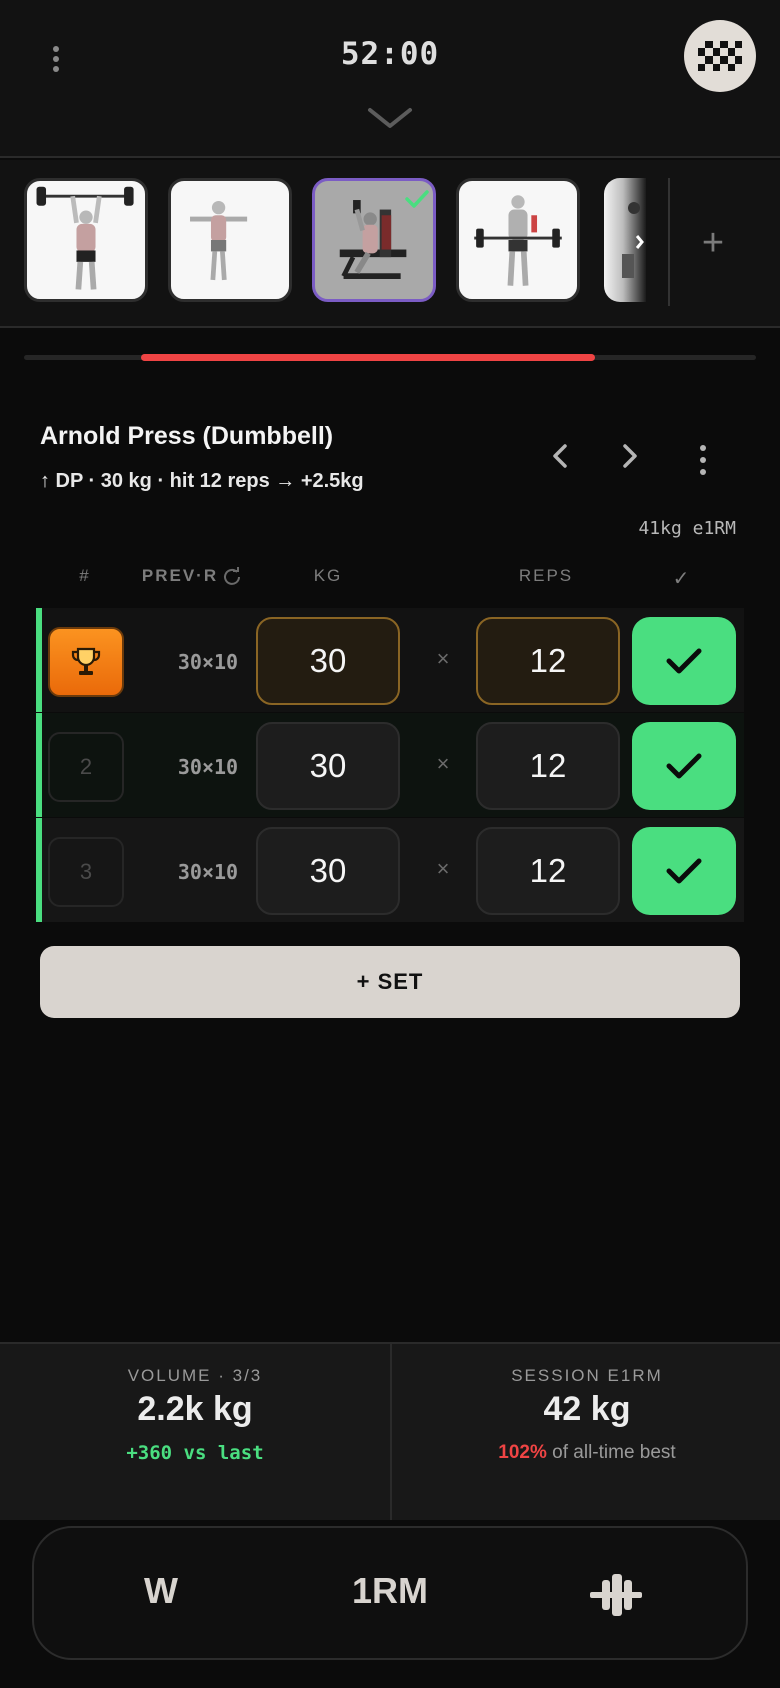 The image size is (780, 1688). Describe the element at coordinates (630, 456) in the screenshot. I see `next-exercise-icon` at that location.